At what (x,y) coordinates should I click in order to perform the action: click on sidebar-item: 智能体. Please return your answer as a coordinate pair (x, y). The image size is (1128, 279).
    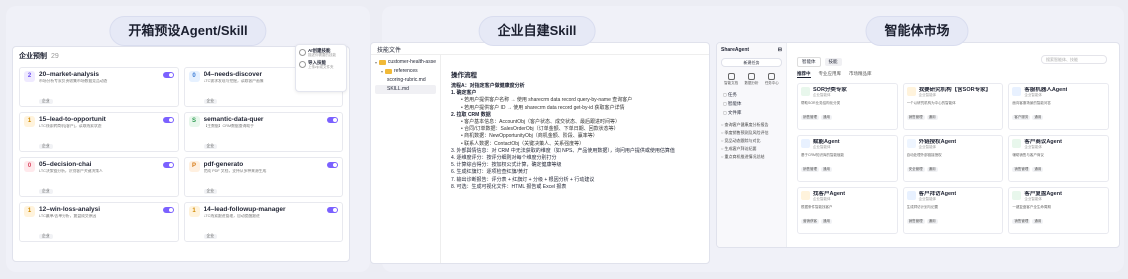
    Looking at the image, I should click on (752, 103).